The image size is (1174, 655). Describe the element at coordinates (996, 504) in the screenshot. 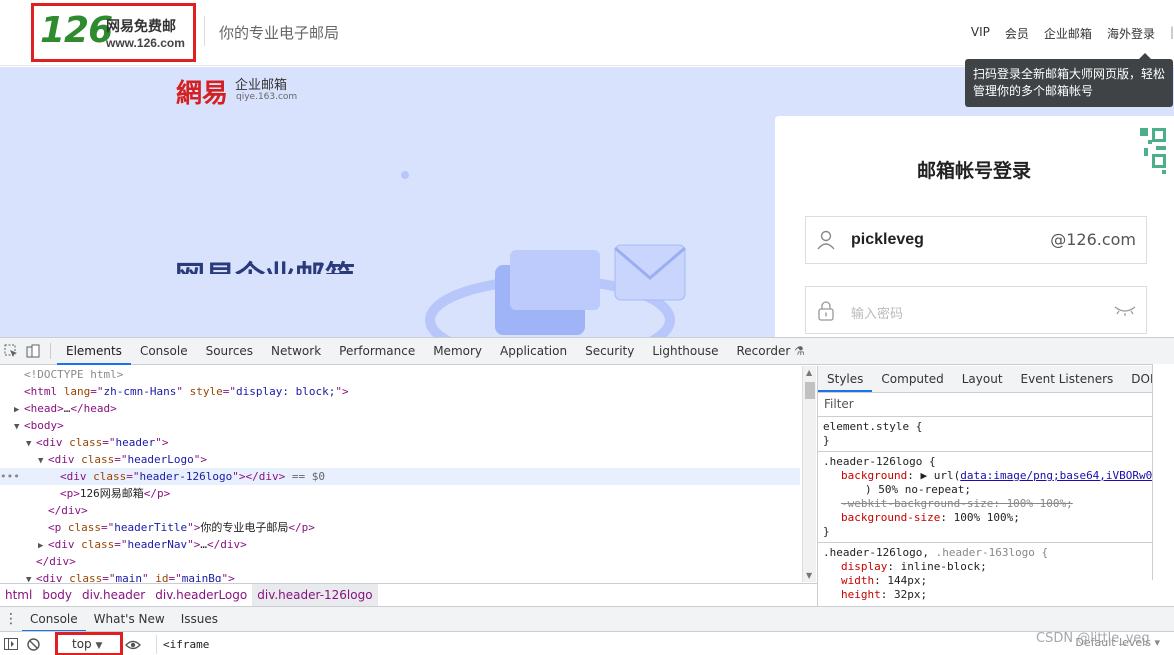

I see `declaration-webkit-bg-size: -webkit-background-size: 100% 100%;` at that location.